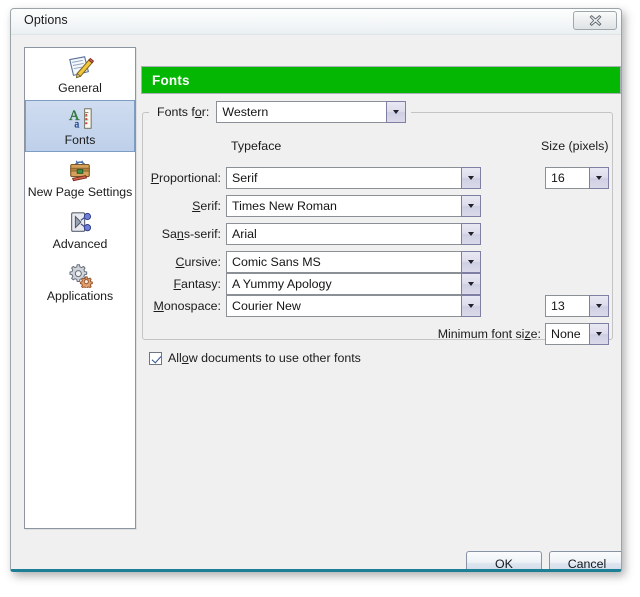 This screenshot has width=640, height=597. I want to click on fonts-for-combobox: Western, so click(311, 112).